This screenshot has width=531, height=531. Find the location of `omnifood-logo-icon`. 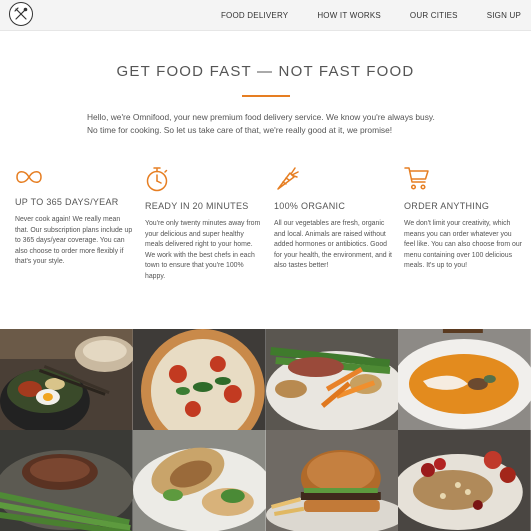

omnifood-logo-icon is located at coordinates (21, 14).